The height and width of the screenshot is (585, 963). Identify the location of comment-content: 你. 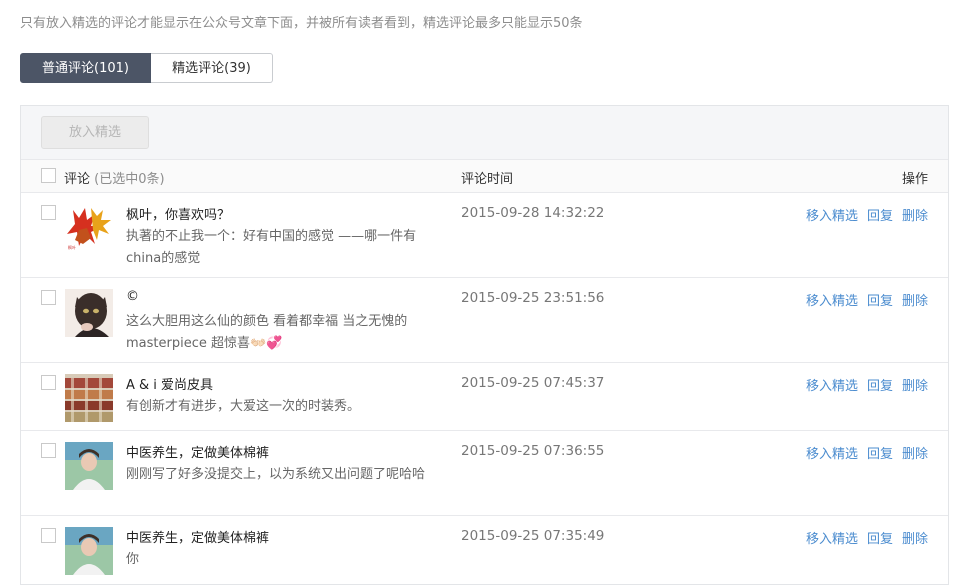
(133, 559).